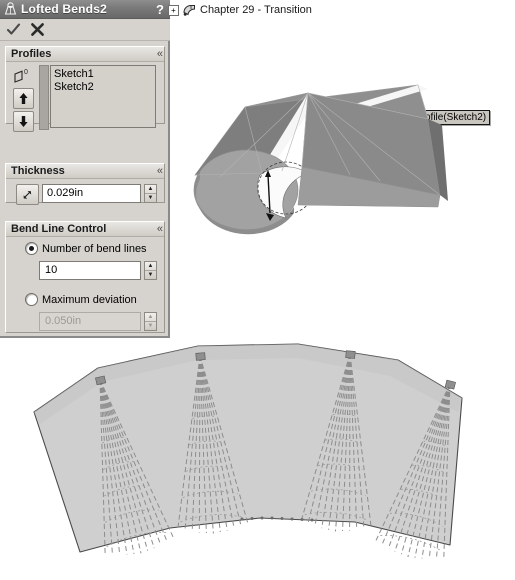  Describe the element at coordinates (23, 121) in the screenshot. I see `move-profile-down-button` at that location.